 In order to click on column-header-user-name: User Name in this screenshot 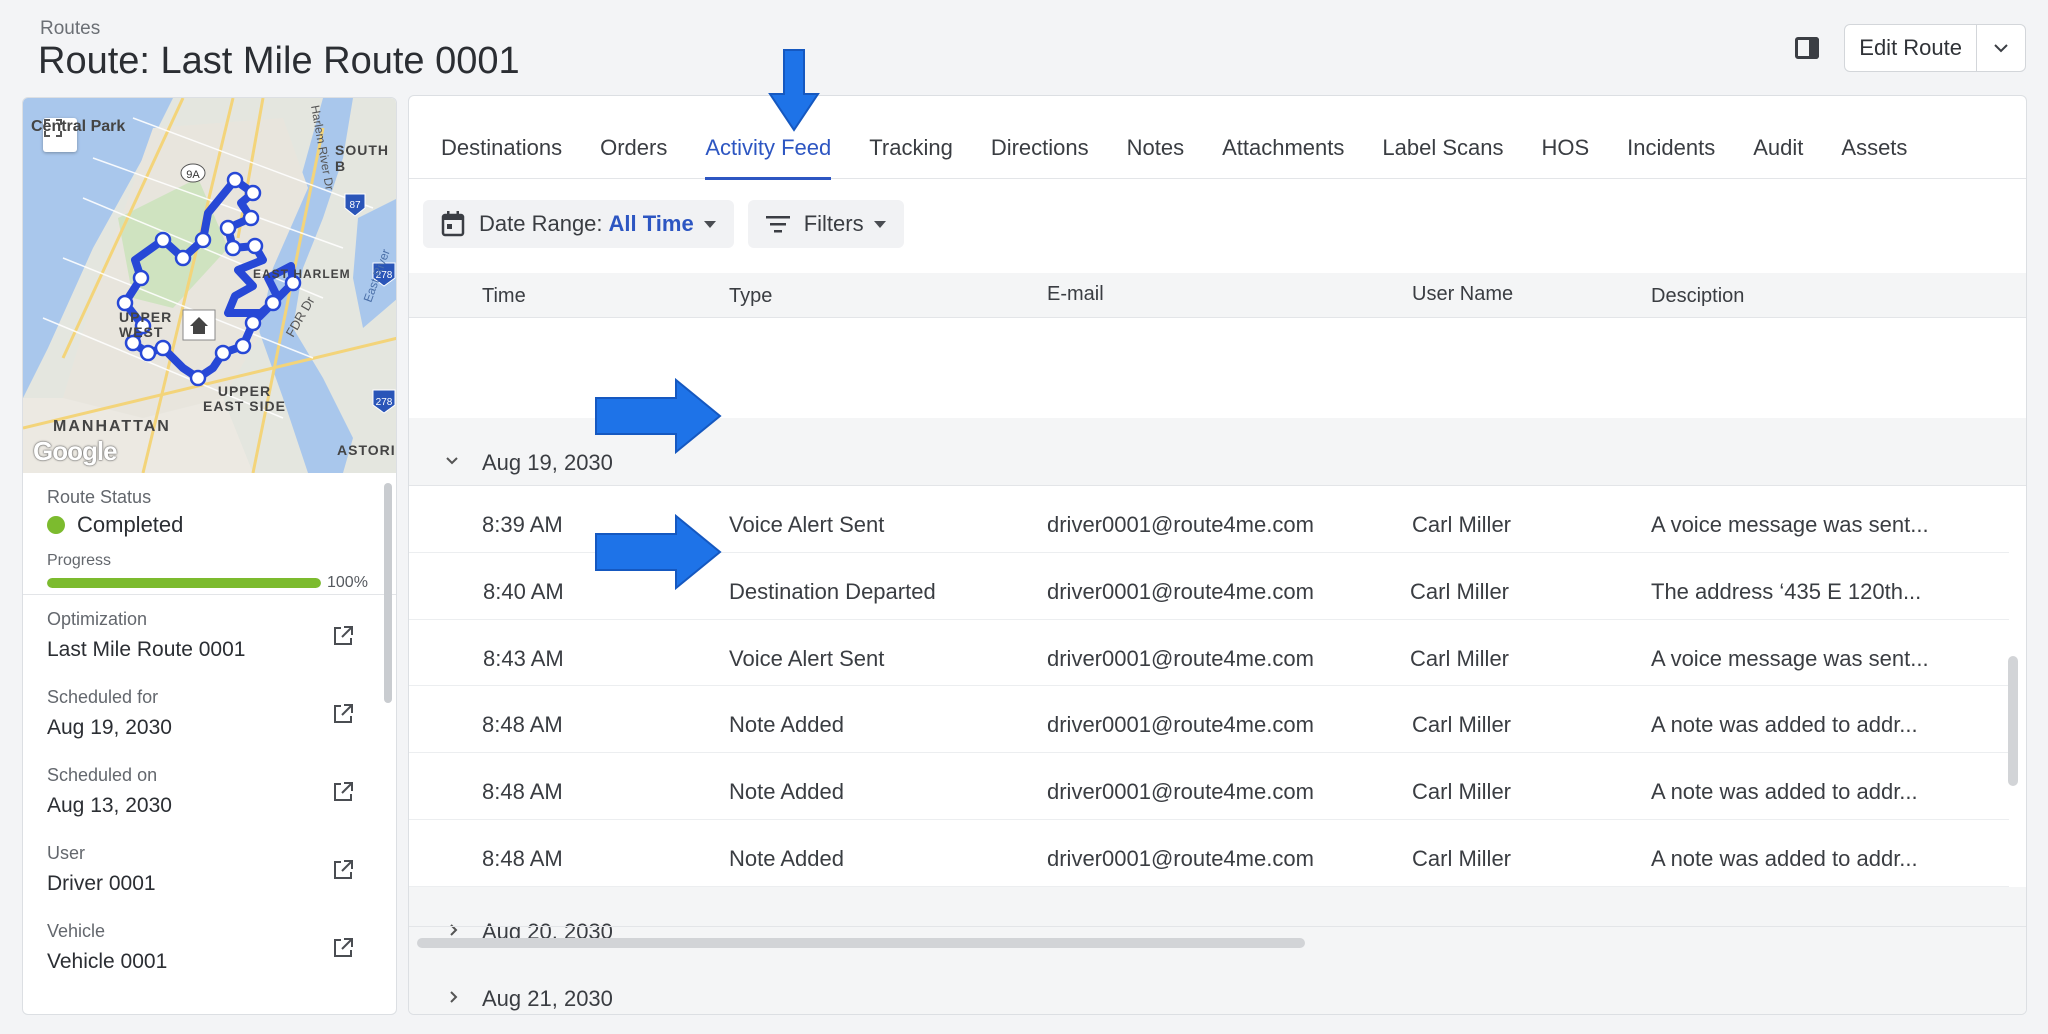, I will do `click(1462, 294)`.